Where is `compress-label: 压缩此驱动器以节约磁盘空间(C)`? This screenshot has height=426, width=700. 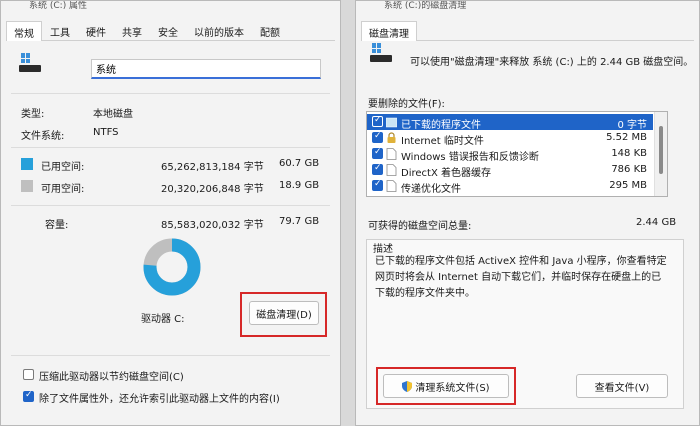 compress-label: 压缩此驱动器以节约磁盘空间(C) is located at coordinates (111, 377).